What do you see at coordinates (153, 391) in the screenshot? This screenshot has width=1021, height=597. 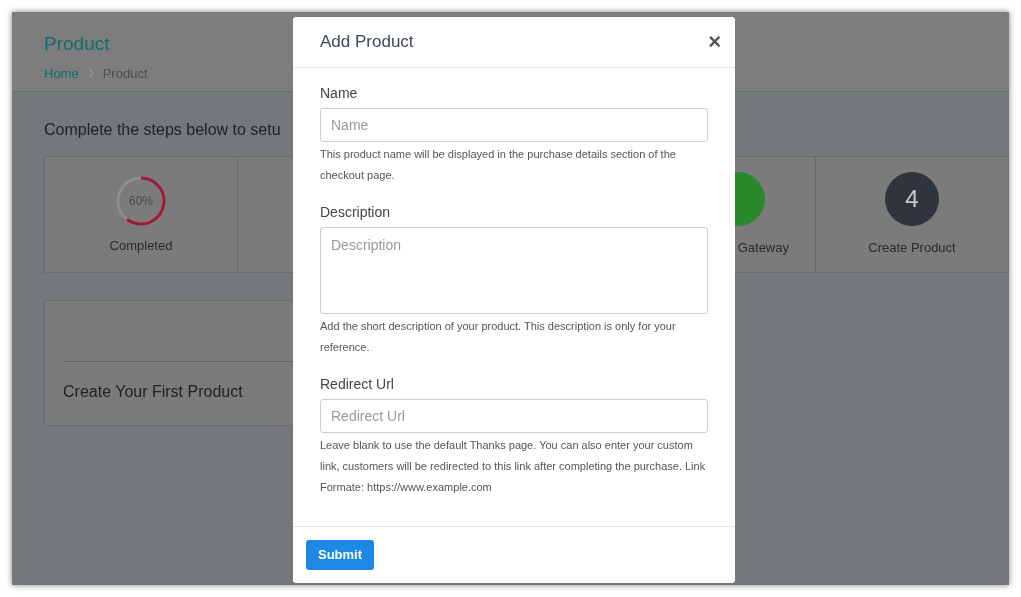 I see `card-title: Create Your First Product` at bounding box center [153, 391].